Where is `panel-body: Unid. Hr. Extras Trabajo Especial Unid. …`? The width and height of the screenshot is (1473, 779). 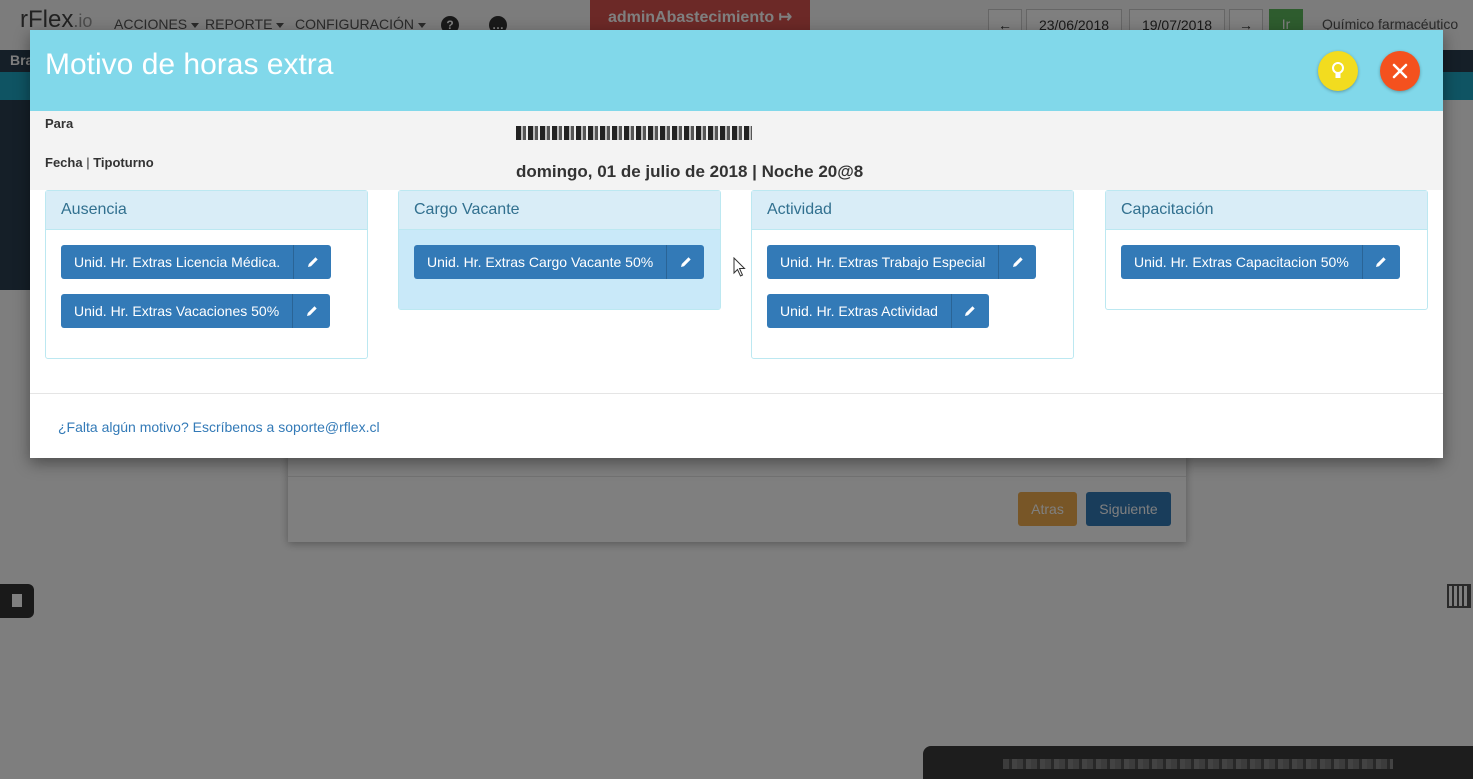 panel-body: Unid. Hr. Extras Trabajo Especial Unid. … is located at coordinates (912, 294).